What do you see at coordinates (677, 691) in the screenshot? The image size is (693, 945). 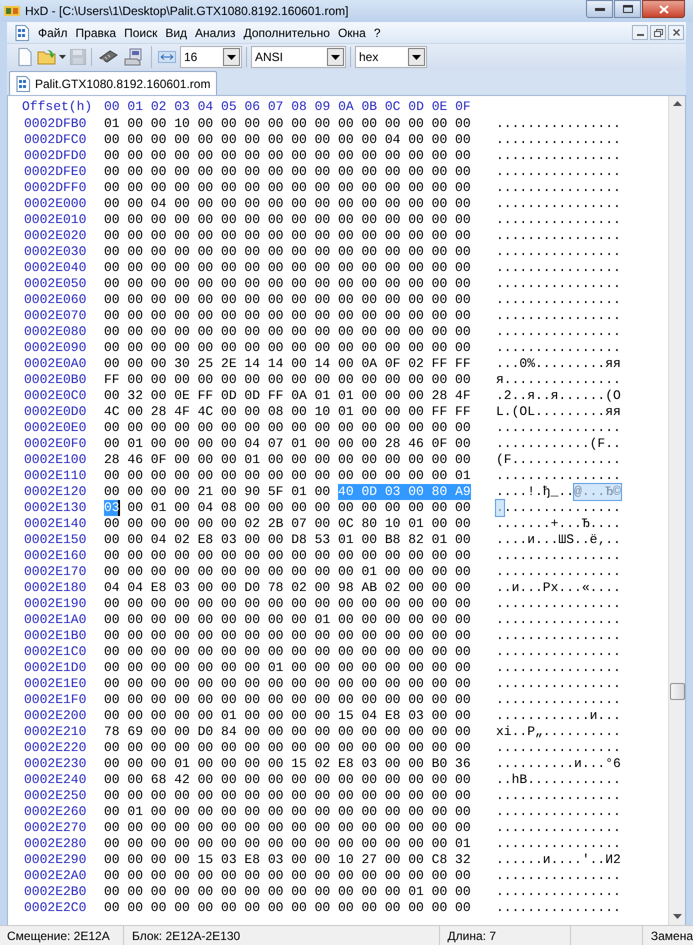 I see `scroll-thumb` at bounding box center [677, 691].